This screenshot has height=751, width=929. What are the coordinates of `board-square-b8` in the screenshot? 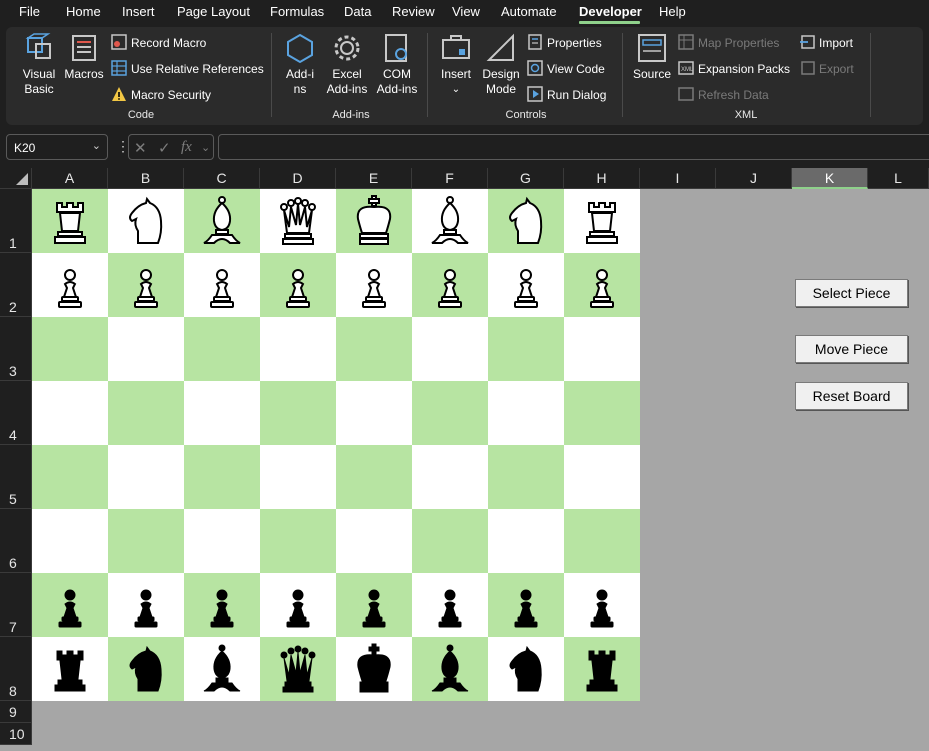 It's located at (146, 669).